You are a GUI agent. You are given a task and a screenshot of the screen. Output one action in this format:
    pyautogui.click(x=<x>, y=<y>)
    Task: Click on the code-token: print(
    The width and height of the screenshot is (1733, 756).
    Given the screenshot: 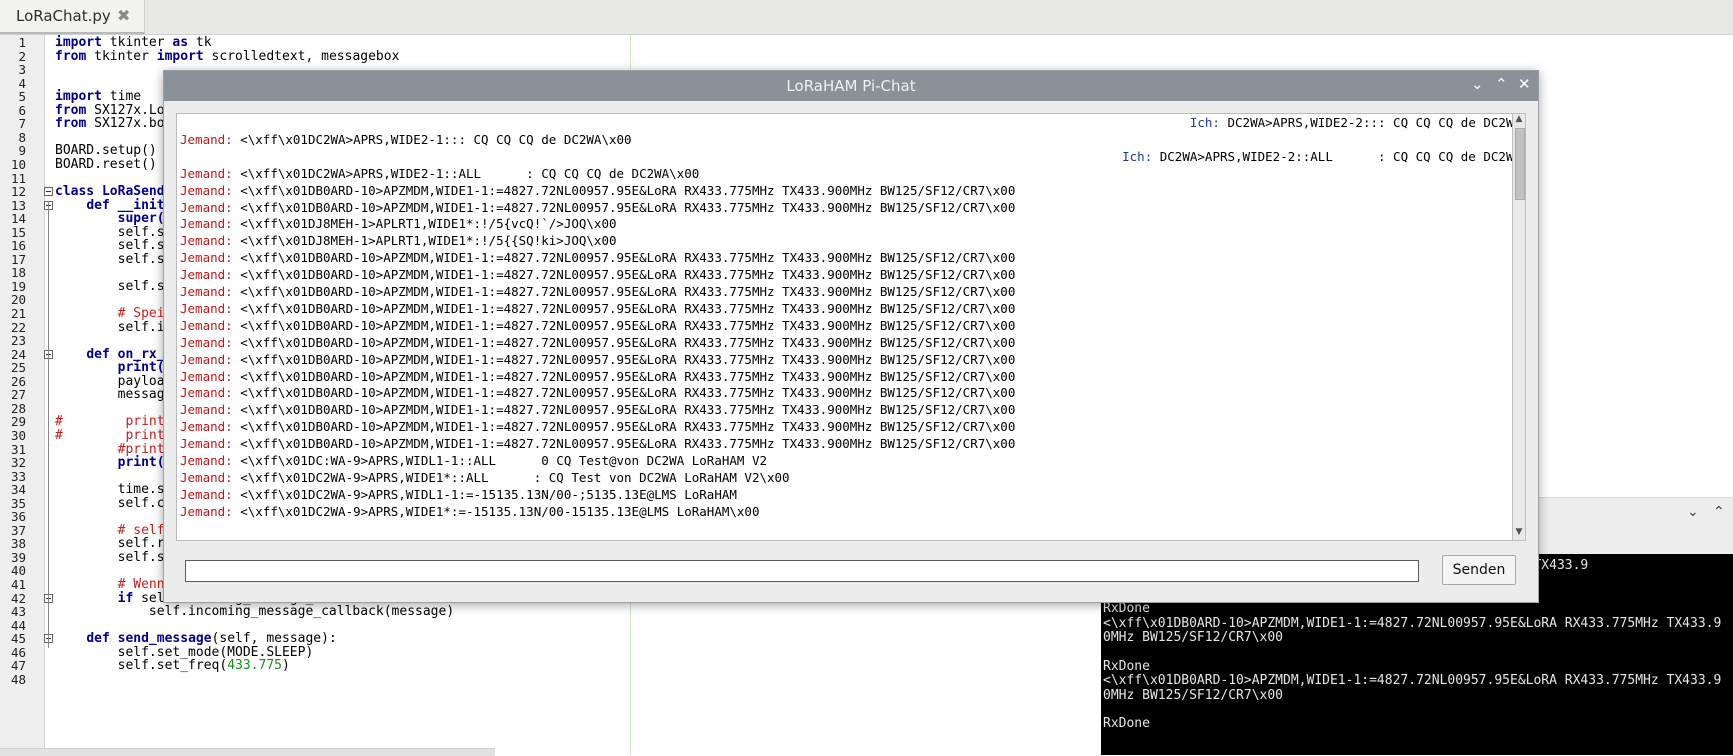 What is the action you would take?
    pyautogui.click(x=141, y=463)
    